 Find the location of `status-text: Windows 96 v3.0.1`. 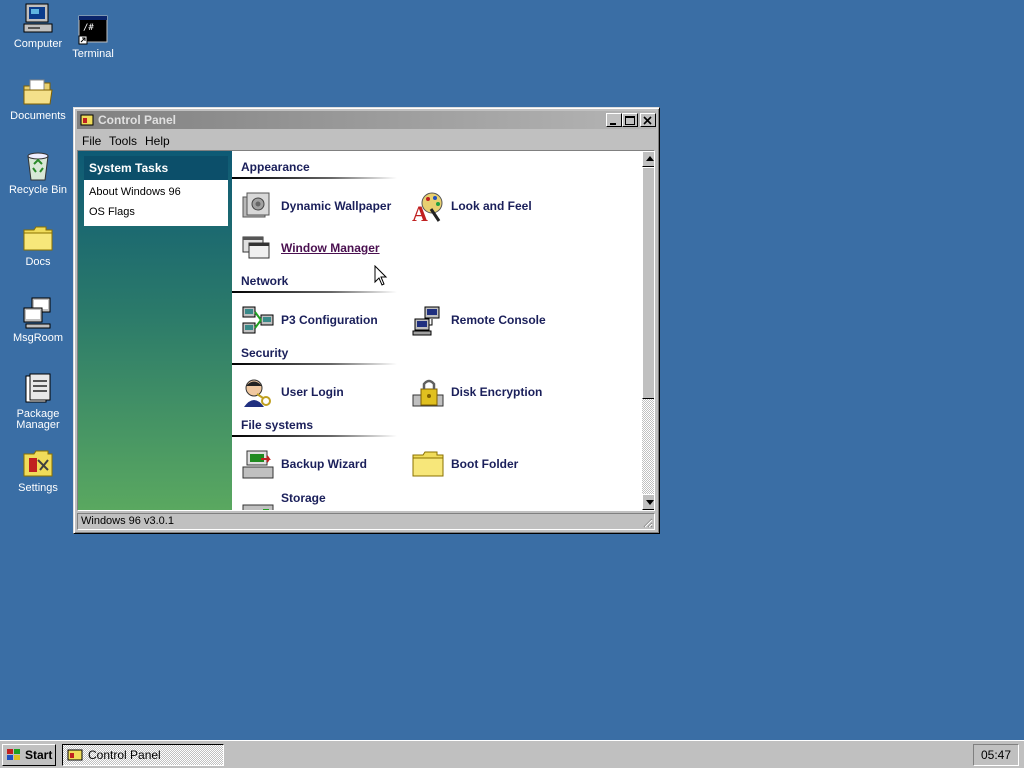

status-text: Windows 96 v3.0.1 is located at coordinates (127, 521).